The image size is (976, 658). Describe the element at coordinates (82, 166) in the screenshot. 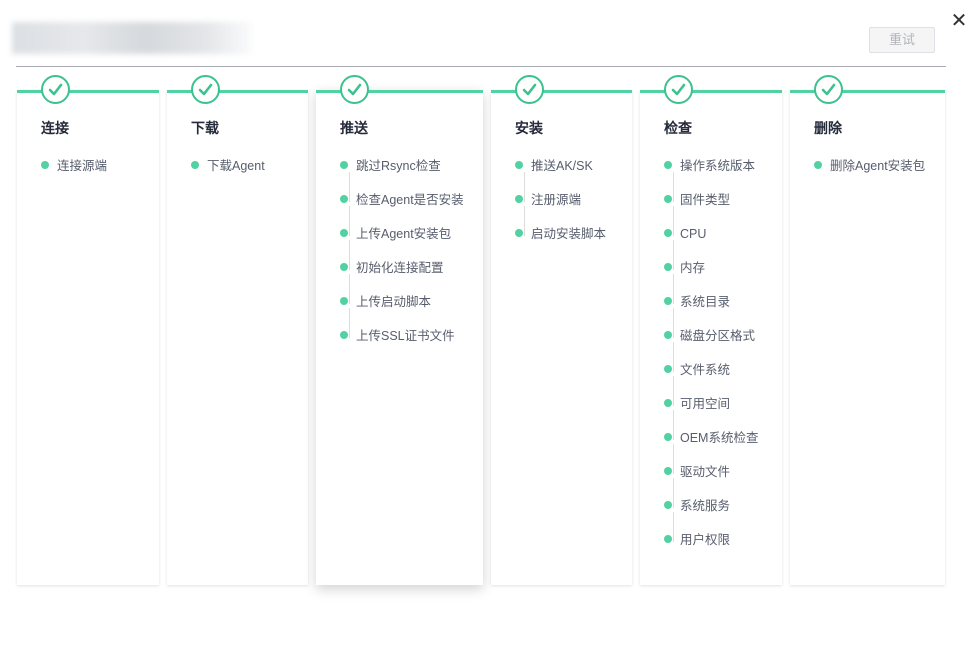

I see `step-label: 连接源端` at that location.